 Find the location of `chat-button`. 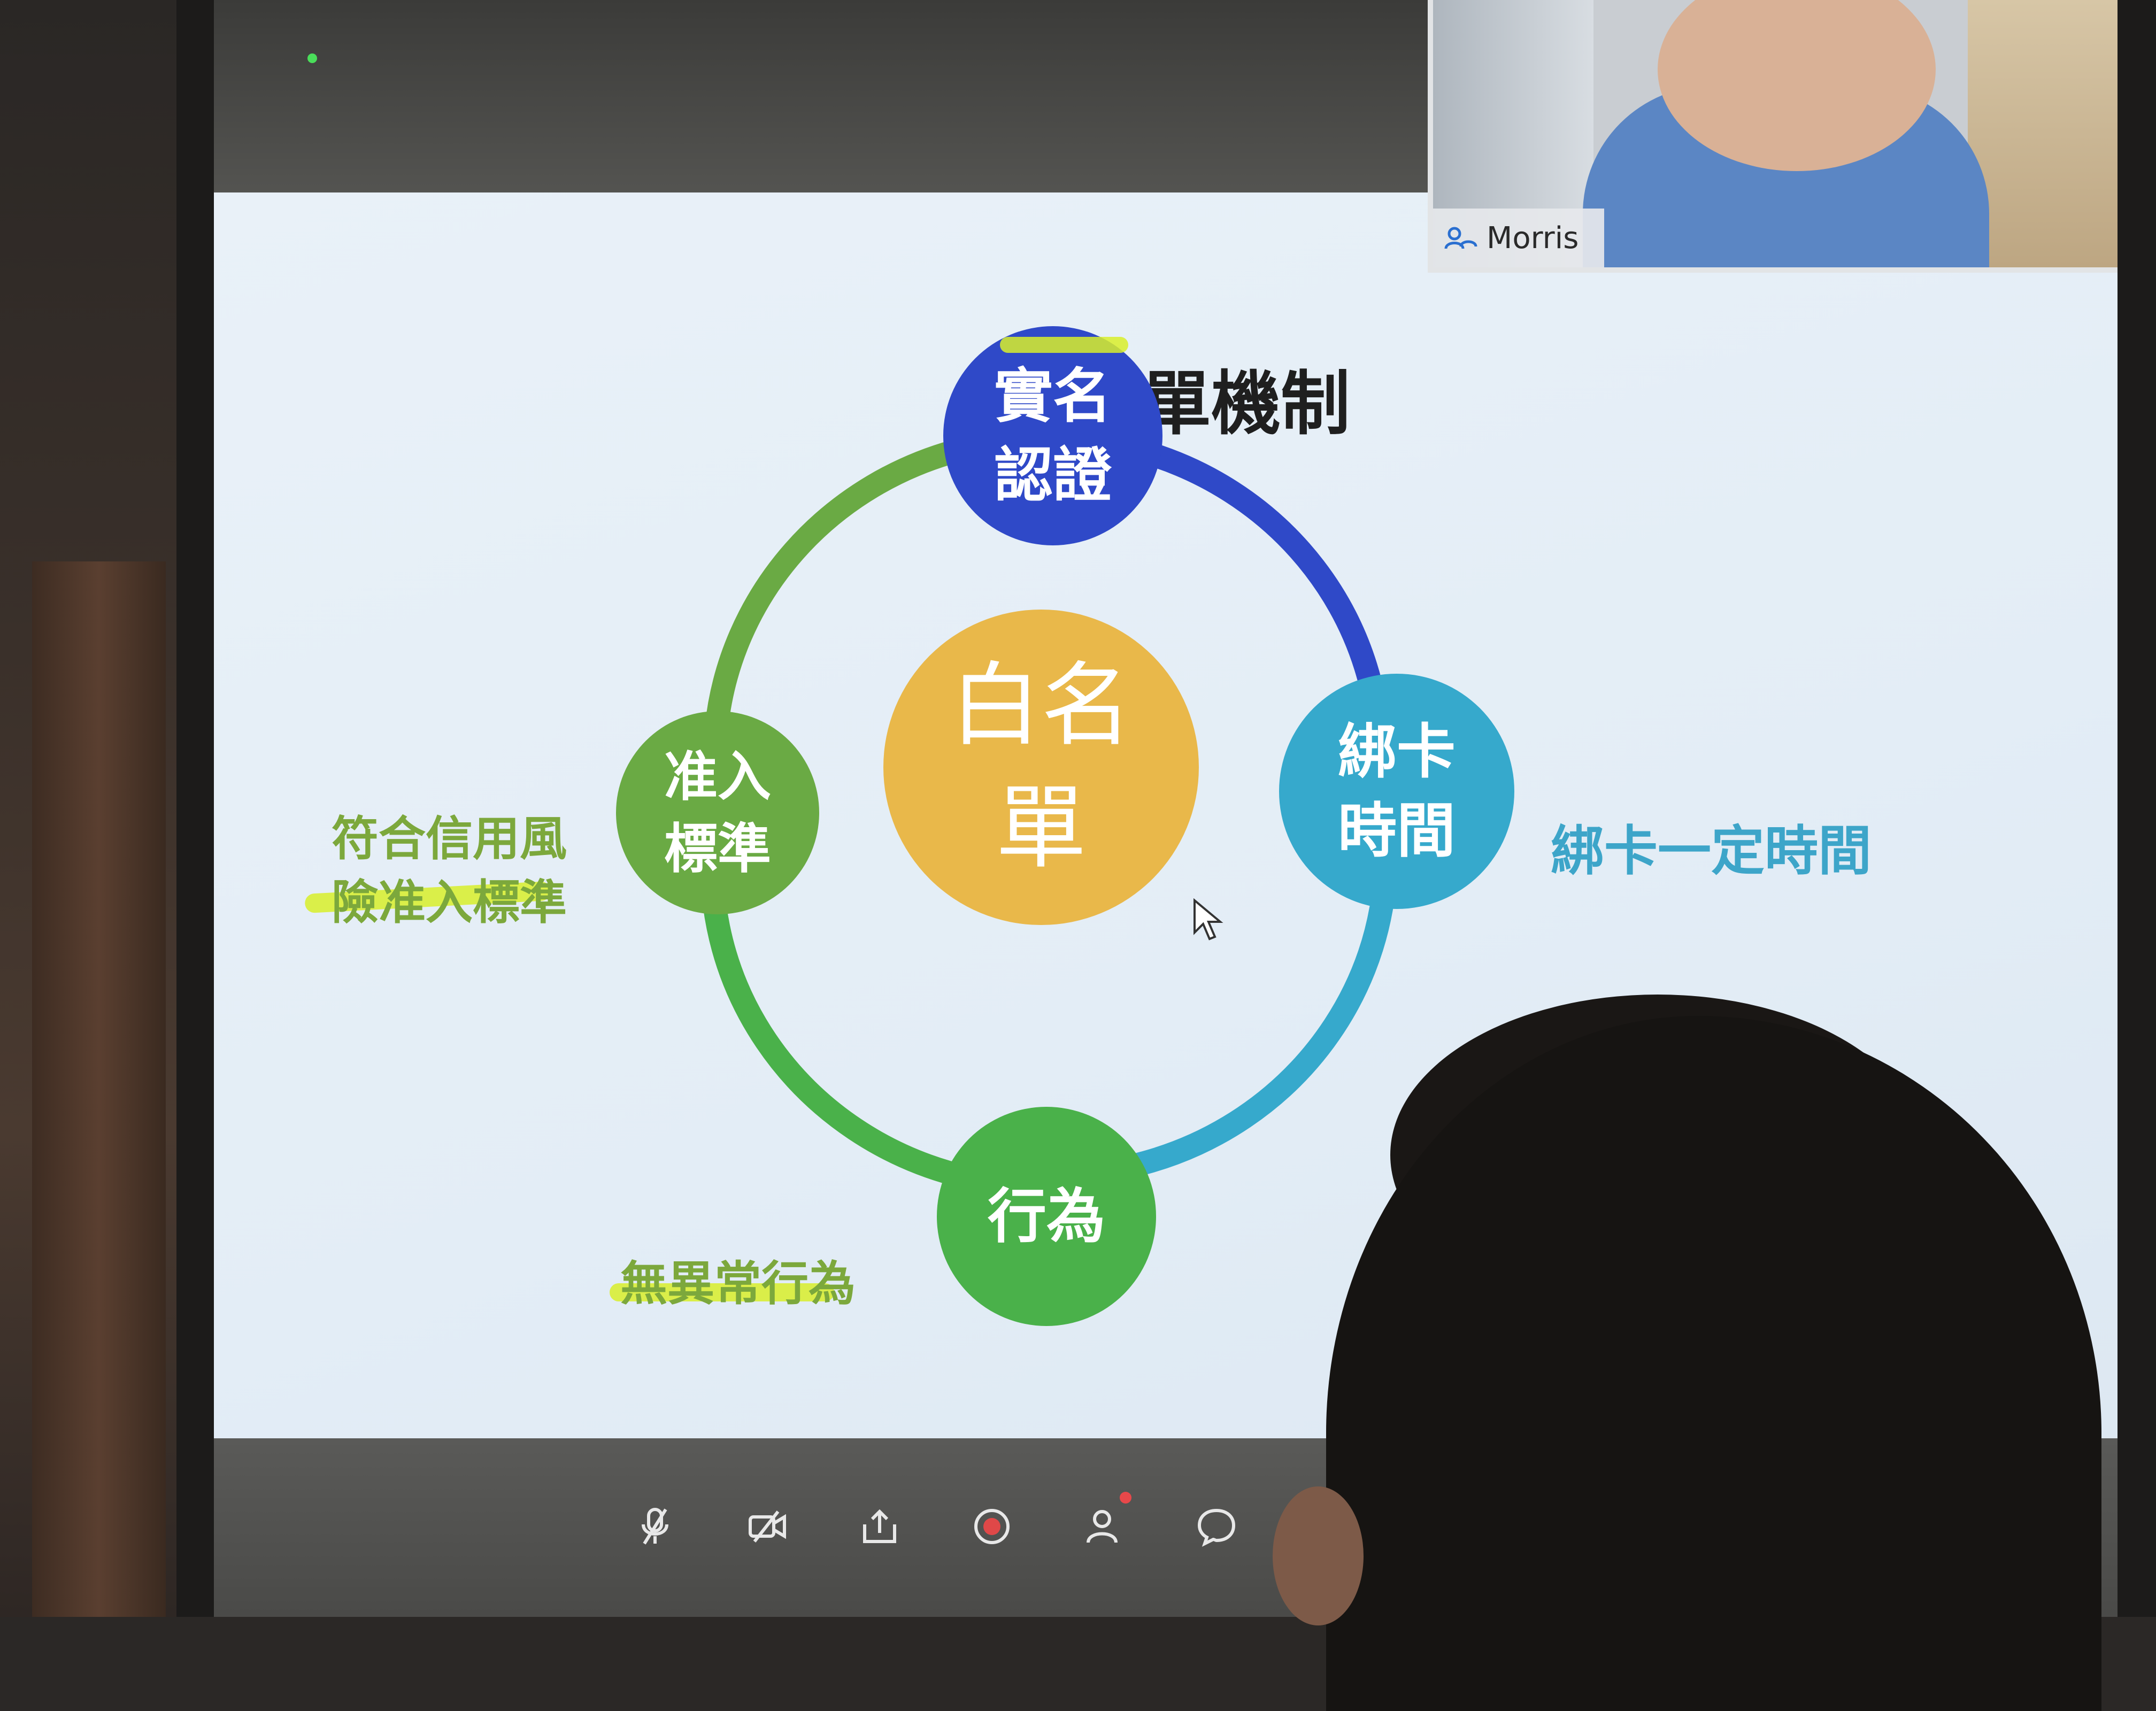

chat-button is located at coordinates (1216, 1526).